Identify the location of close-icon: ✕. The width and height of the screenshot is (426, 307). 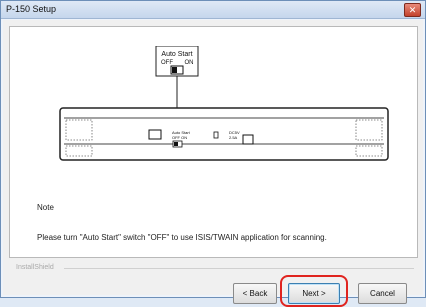
(412, 10).